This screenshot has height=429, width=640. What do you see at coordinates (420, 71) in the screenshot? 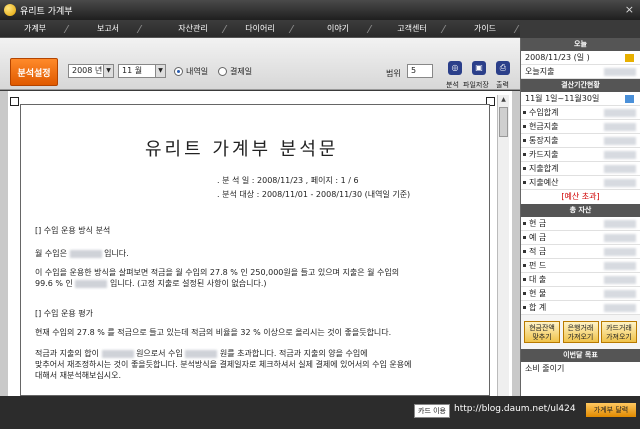
I see `range-stepper: 5` at bounding box center [420, 71].